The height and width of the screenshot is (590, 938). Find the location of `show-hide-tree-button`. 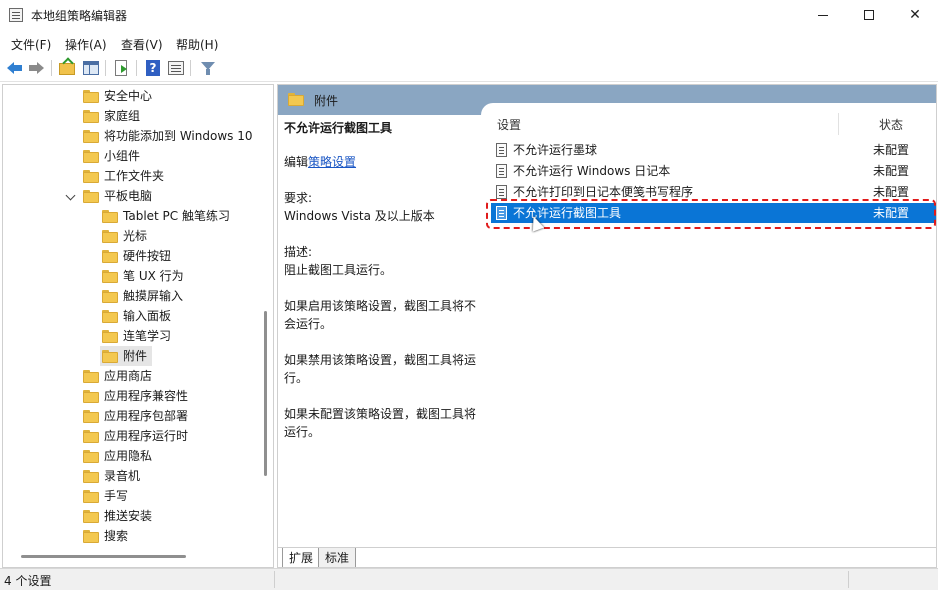

show-hide-tree-button is located at coordinates (91, 68).